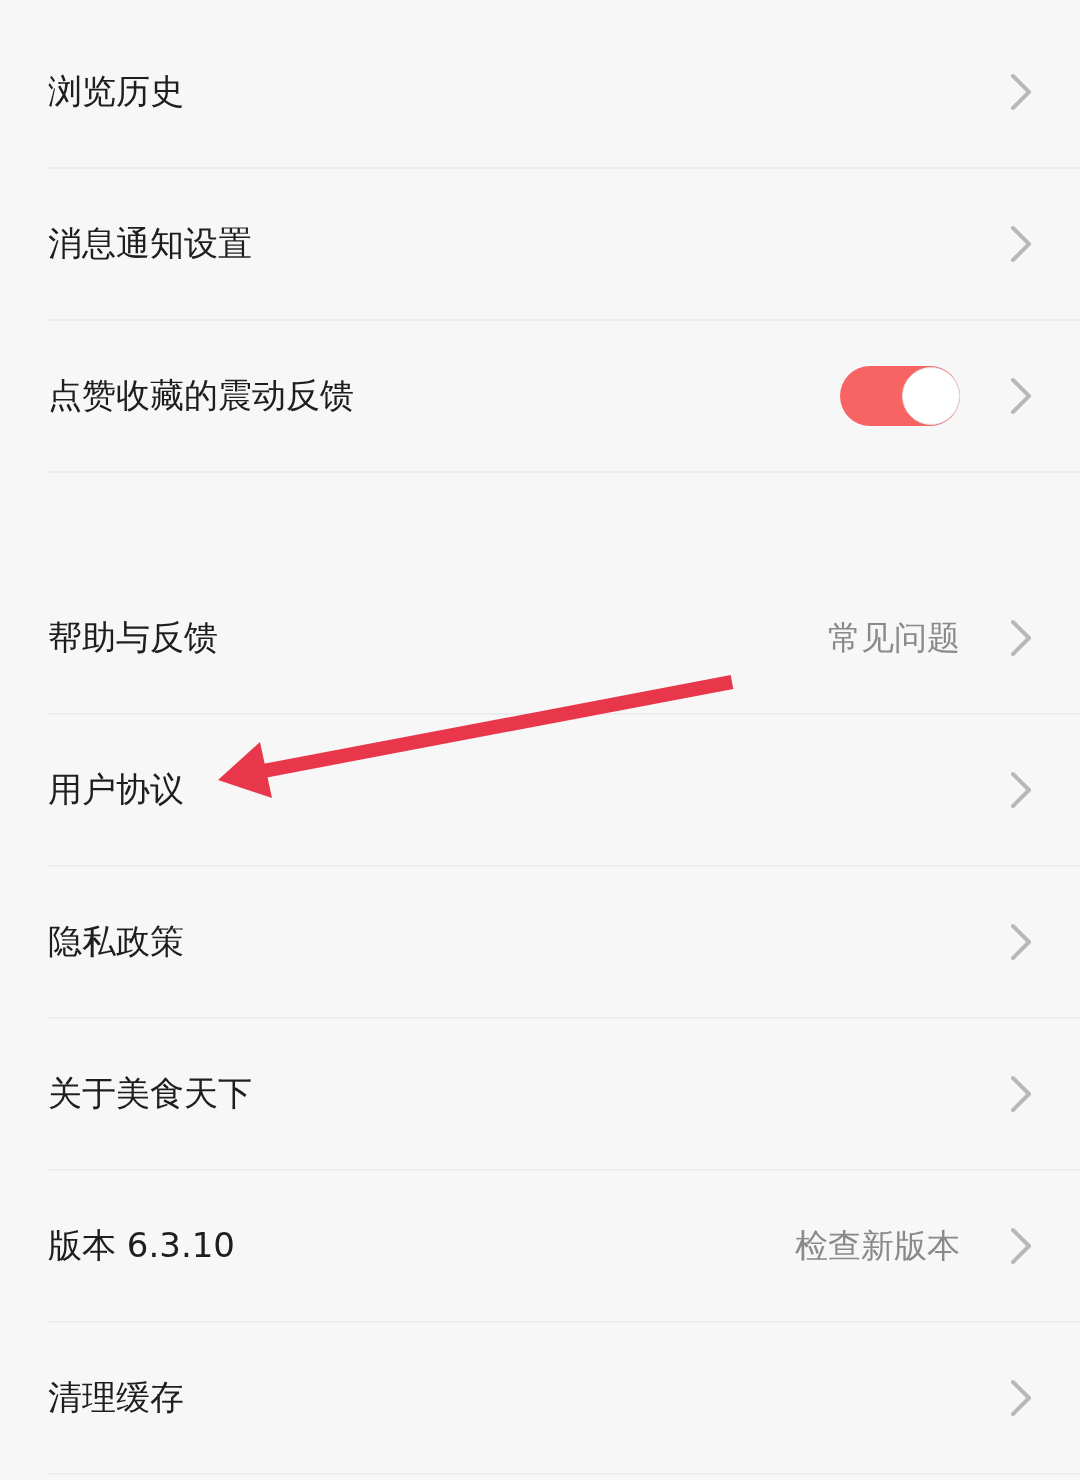 The height and width of the screenshot is (1480, 1080). What do you see at coordinates (116, 1397) in the screenshot?
I see `row-label: 清理缓存` at bounding box center [116, 1397].